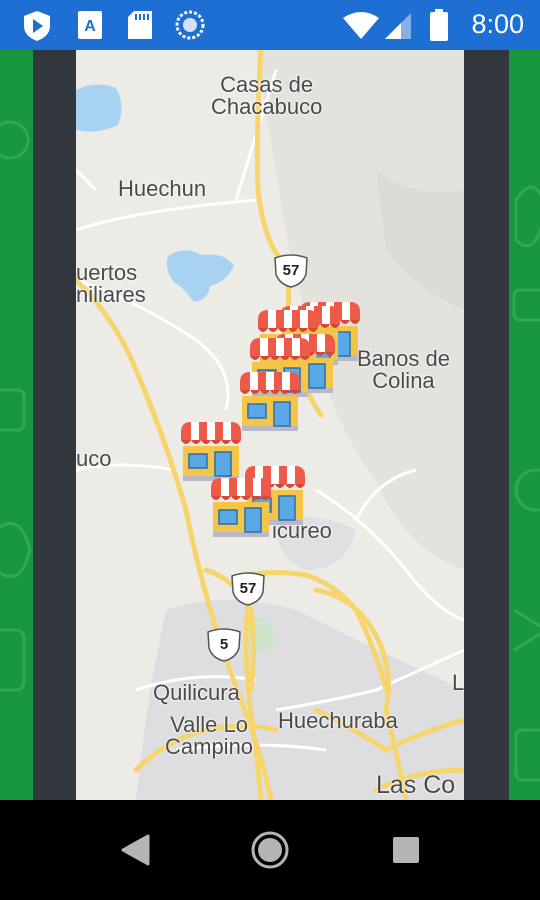  I want to click on sd-card-icon, so click(140, 25).